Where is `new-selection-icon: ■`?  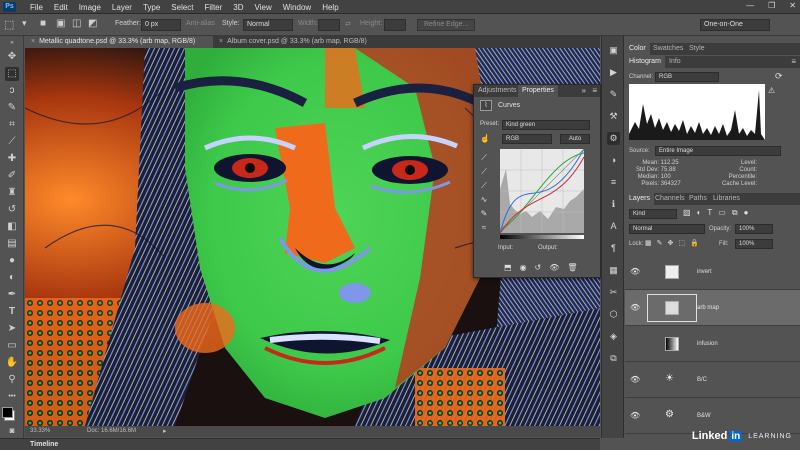
new-selection-icon: ■ is located at coordinates (43, 23).